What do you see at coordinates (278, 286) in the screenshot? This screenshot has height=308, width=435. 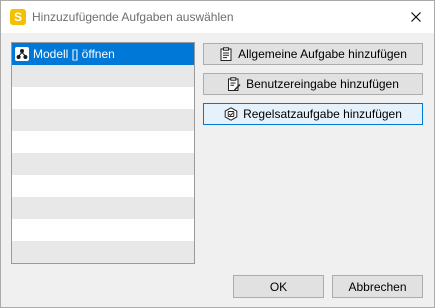 I see `ok-button: OK` at bounding box center [278, 286].